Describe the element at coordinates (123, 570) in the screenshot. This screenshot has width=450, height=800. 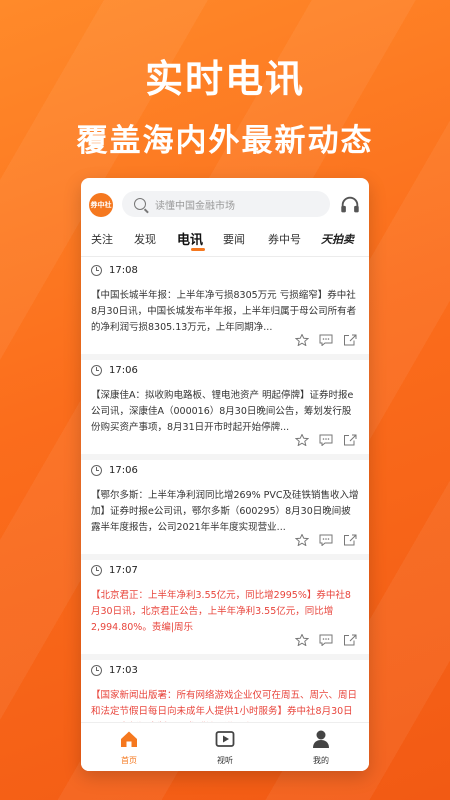
I see `item-time: 17:07` at that location.